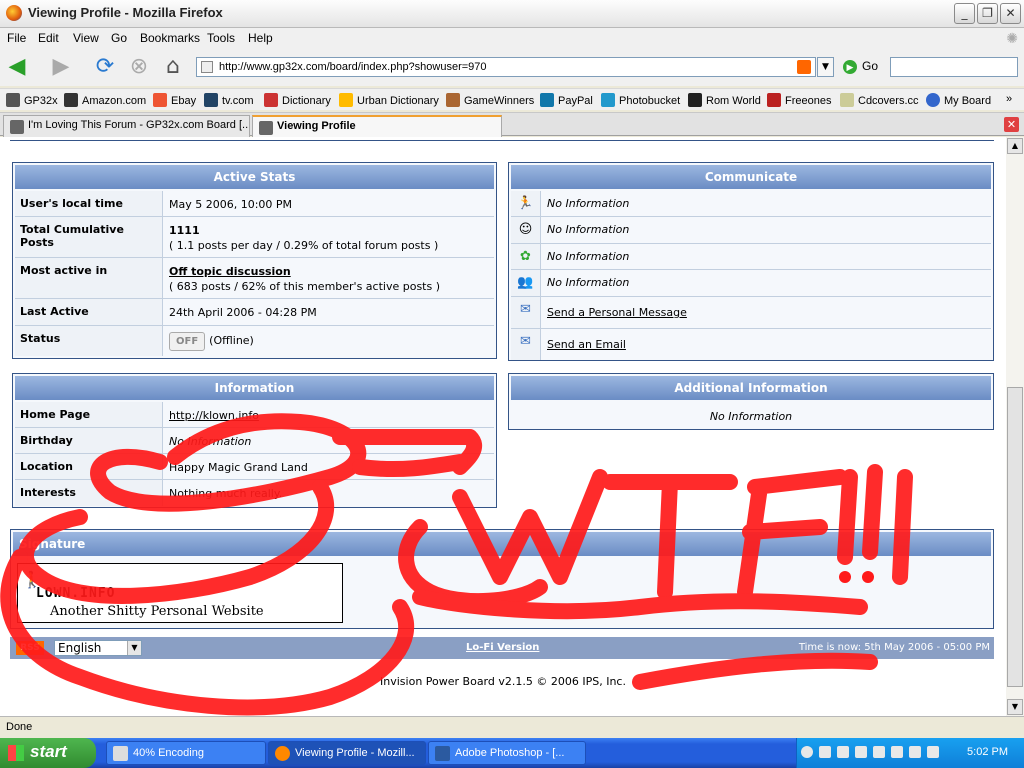 The height and width of the screenshot is (768, 1024). I want to click on reload-icon: ⟳, so click(105, 67).